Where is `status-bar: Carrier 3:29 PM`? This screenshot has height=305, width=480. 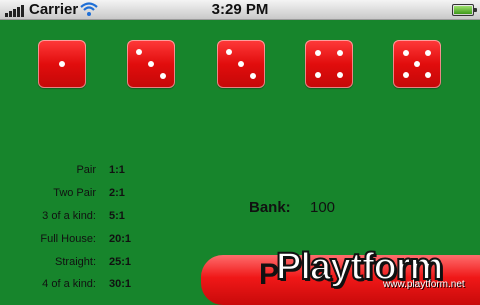
status-bar: Carrier 3:29 PM is located at coordinates (240, 10).